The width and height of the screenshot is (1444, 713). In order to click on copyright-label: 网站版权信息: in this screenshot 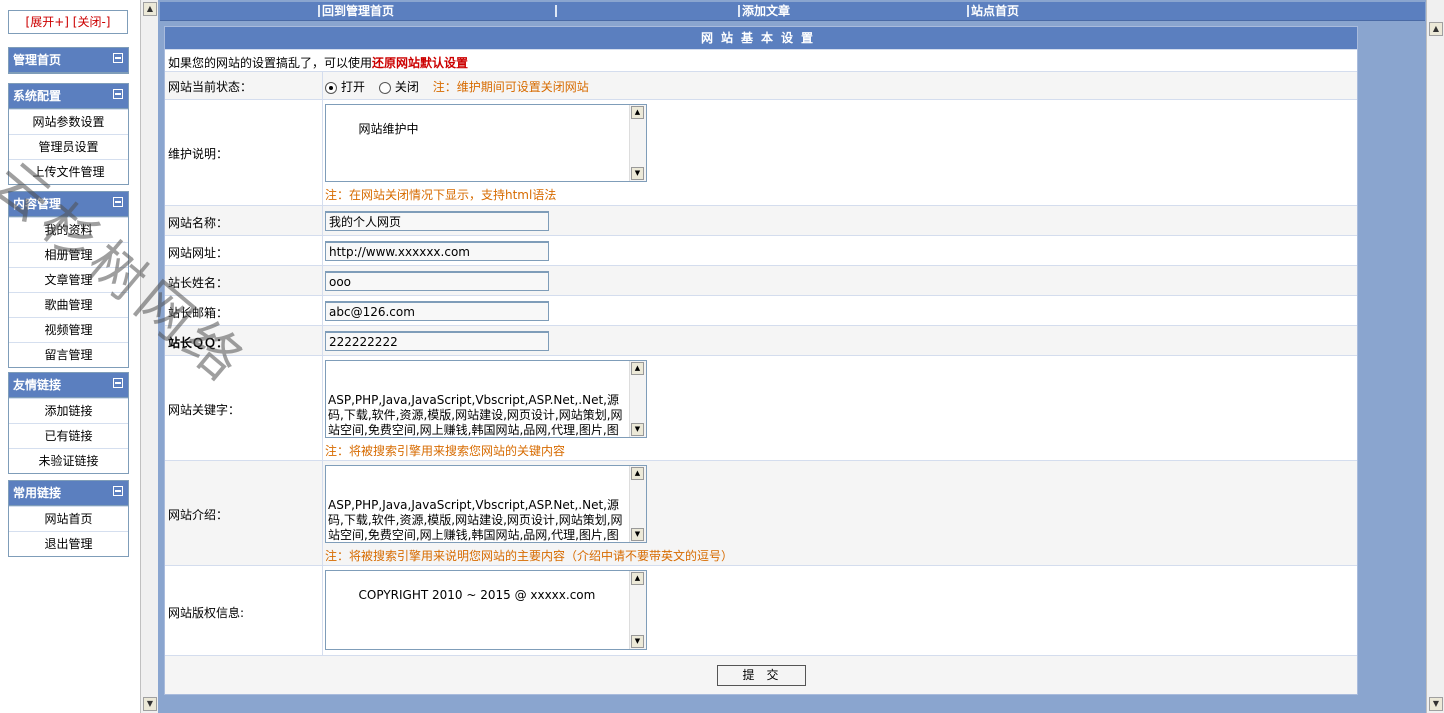, I will do `click(206, 613)`.